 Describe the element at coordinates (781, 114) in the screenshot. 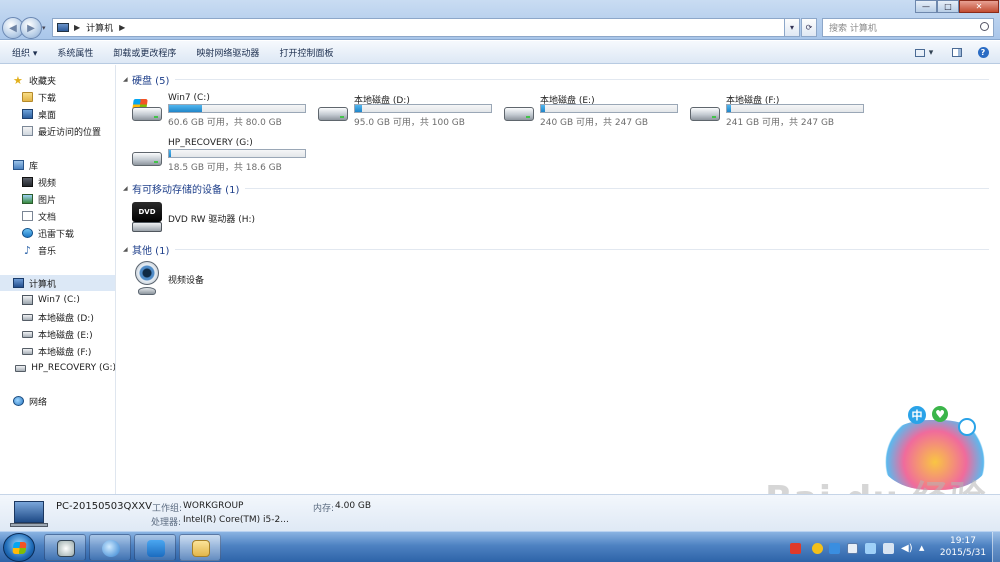

I see `drive-item: 本地磁盘 (F:) 241 GB 可用，共 247 GB` at that location.